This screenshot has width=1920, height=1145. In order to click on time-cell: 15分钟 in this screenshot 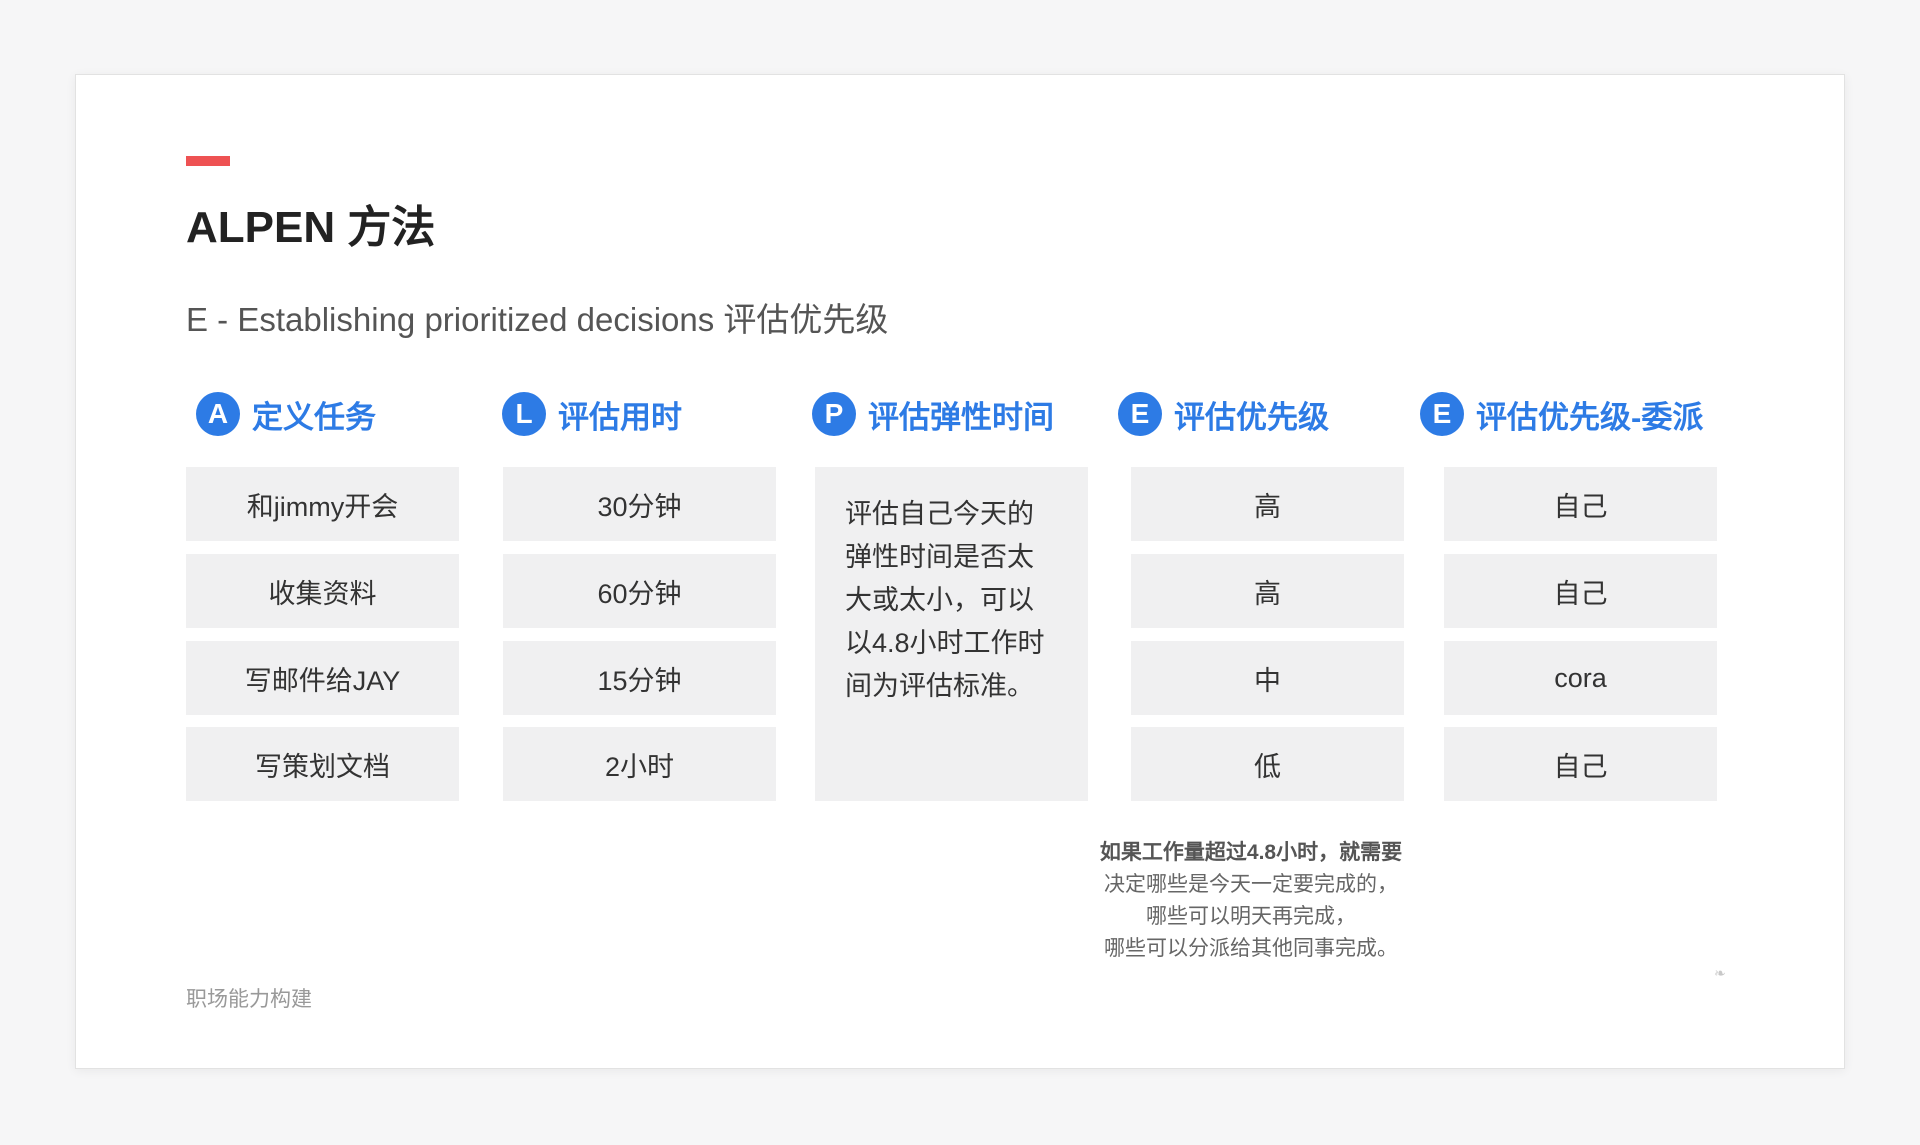, I will do `click(639, 678)`.